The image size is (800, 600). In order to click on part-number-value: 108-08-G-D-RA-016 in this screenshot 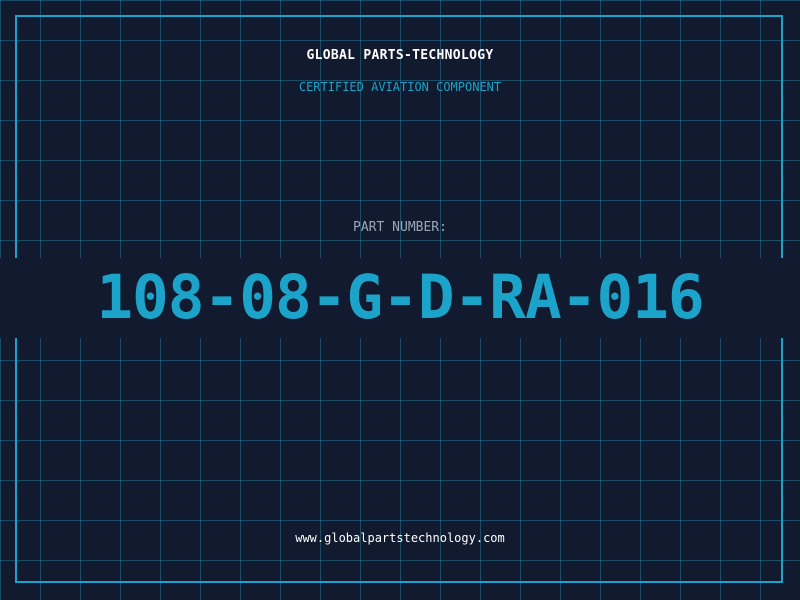, I will do `click(400, 297)`.